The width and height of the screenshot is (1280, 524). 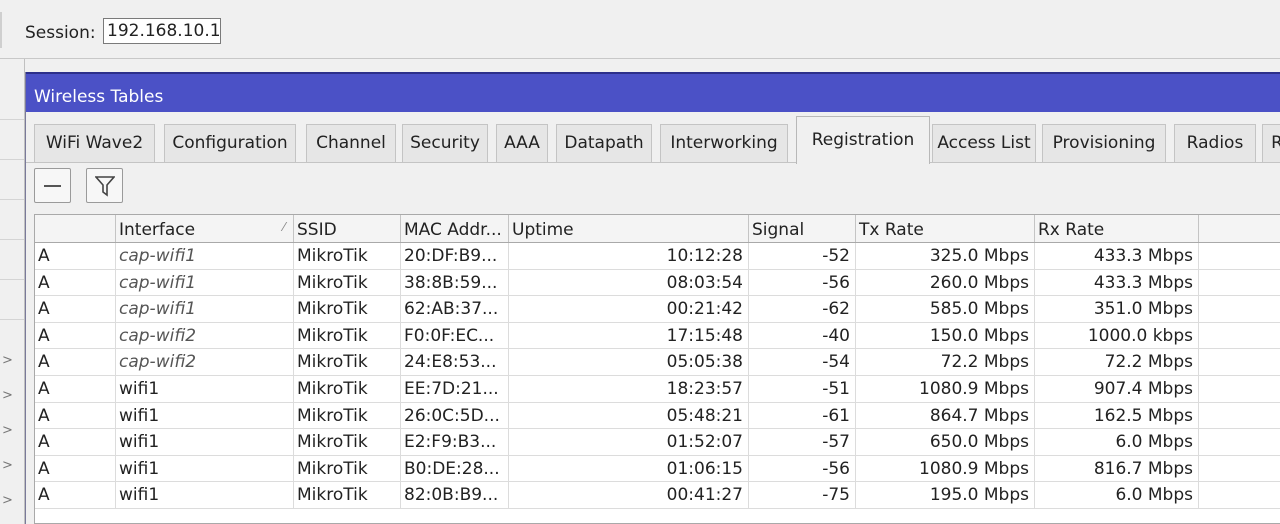 What do you see at coordinates (802, 256) in the screenshot?
I see `cell-signal: -52` at bounding box center [802, 256].